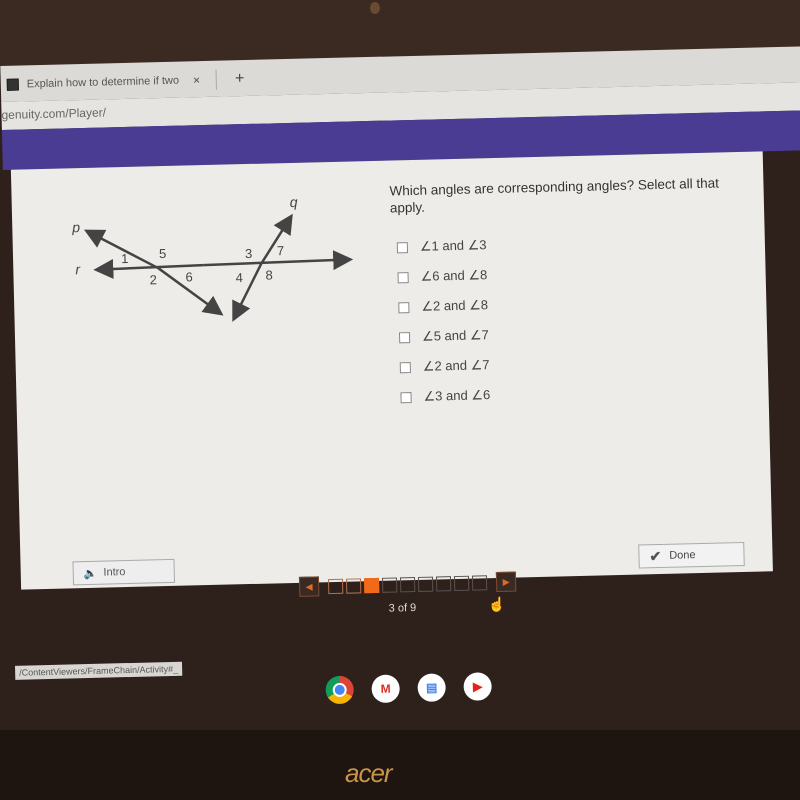 This screenshot has width=800, height=800. Describe the element at coordinates (90, 573) in the screenshot. I see `speaker-icon: 🔈` at that location.